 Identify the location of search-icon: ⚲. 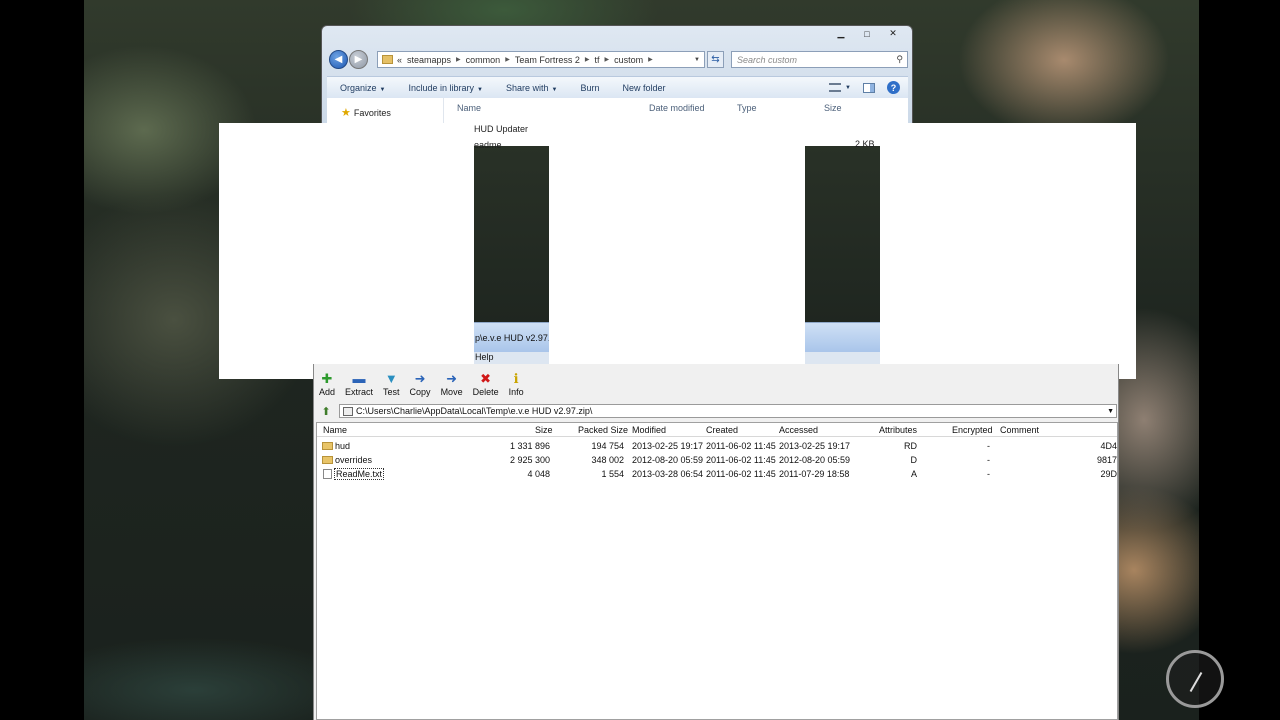
(899, 59).